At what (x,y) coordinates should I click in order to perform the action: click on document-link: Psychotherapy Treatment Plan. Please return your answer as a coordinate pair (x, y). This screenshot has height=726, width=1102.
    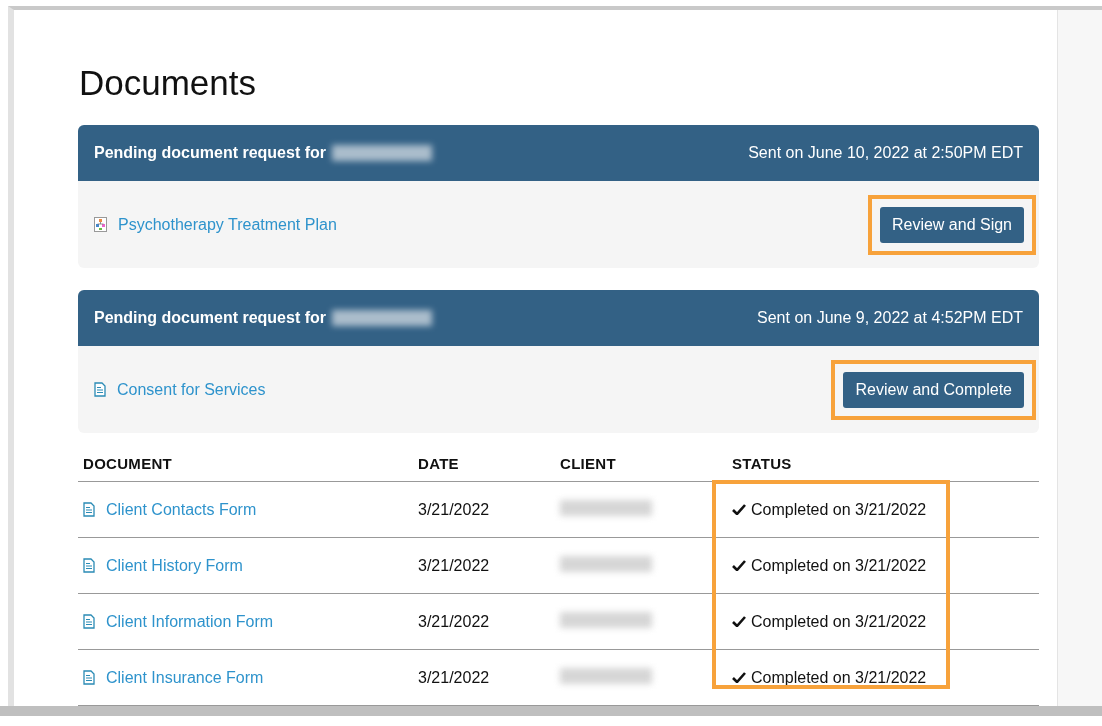
    Looking at the image, I should click on (227, 224).